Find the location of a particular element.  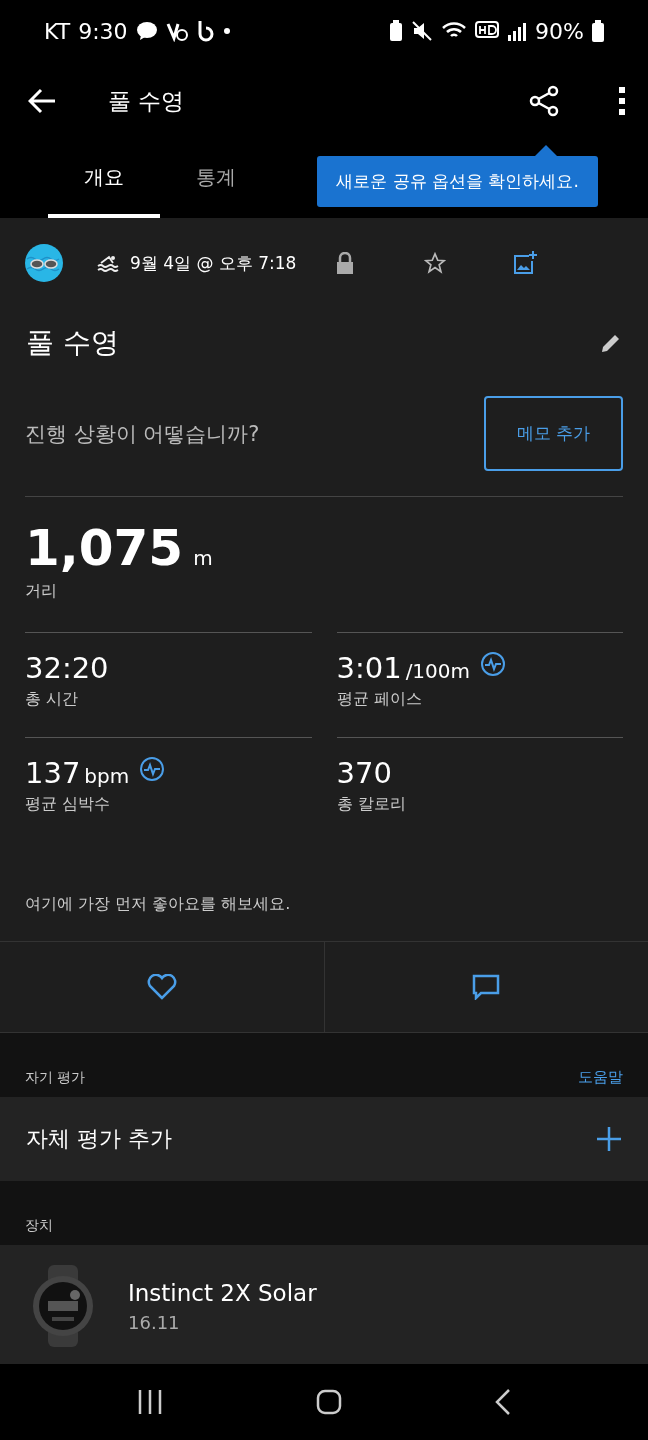

dot-icon is located at coordinates (226, 31).